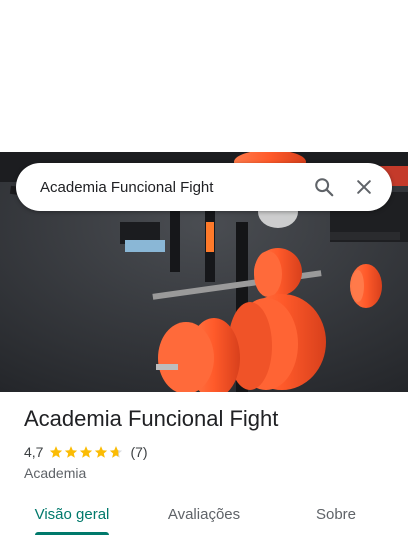  I want to click on tab-about: Sobre, so click(336, 514).